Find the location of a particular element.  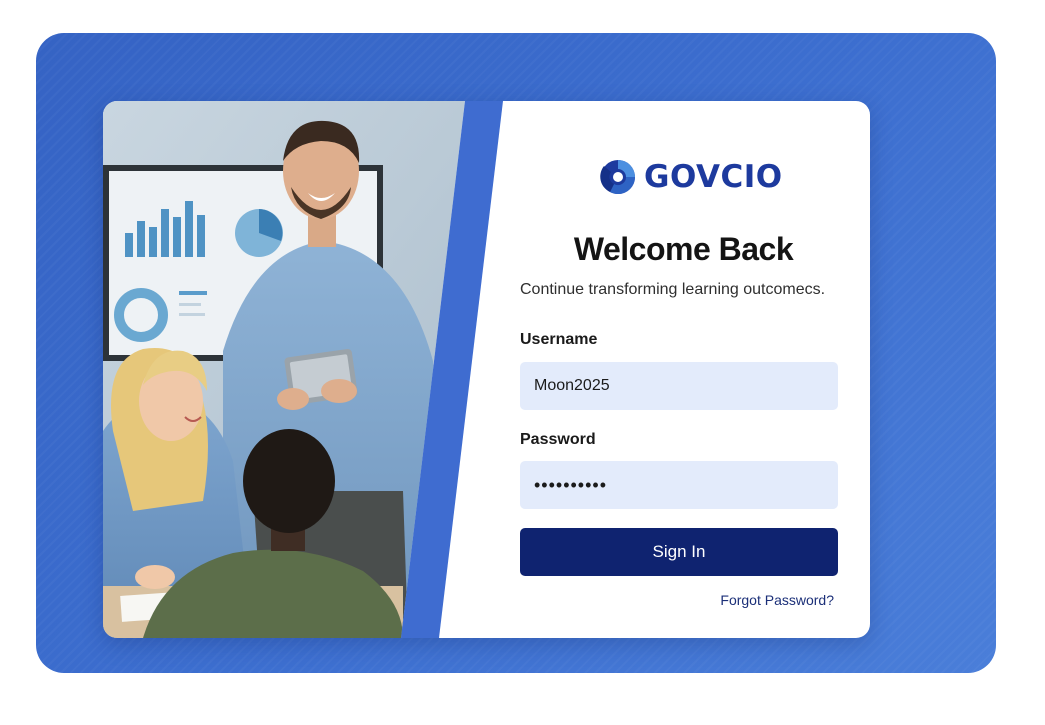

forgot-password-link: Forgot Password? is located at coordinates (777, 600).